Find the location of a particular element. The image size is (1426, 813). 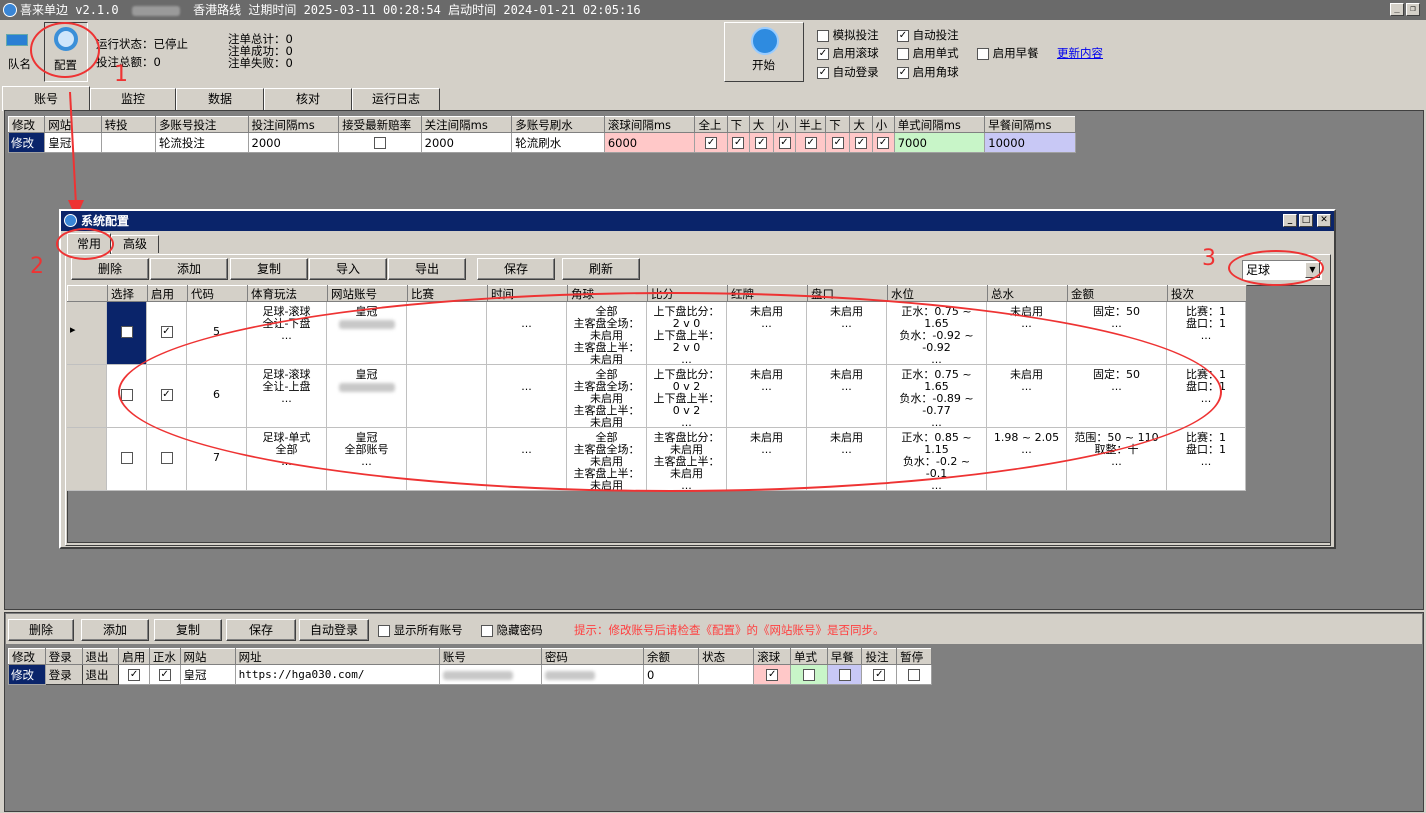

bcol-password: 密码 is located at coordinates (592, 656).